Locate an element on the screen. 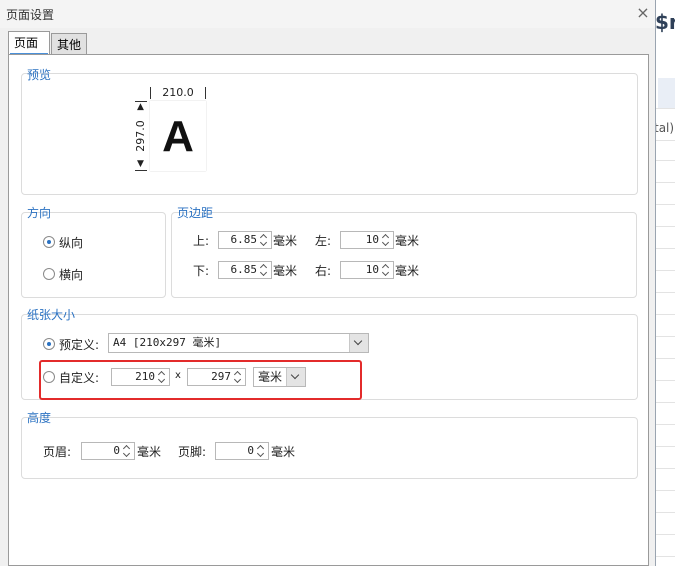 This screenshot has height=566, width=675. header-unit: 毫米 is located at coordinates (149, 452).